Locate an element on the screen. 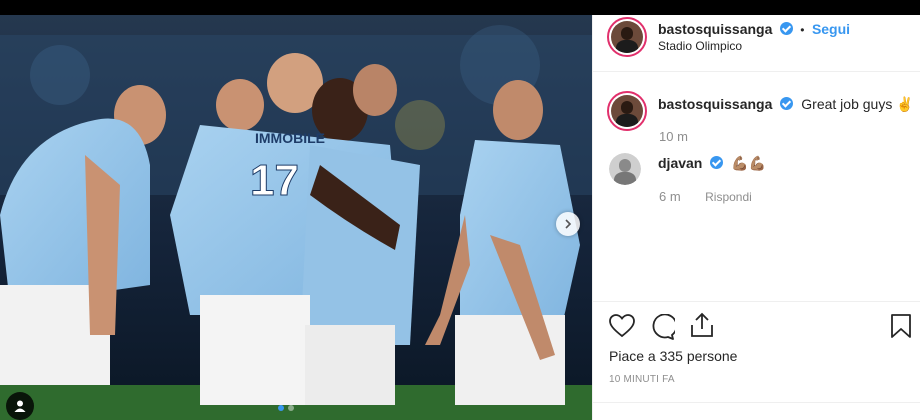  comment-body: bastosquissanga Great job guys ✌️ is located at coordinates (786, 105).